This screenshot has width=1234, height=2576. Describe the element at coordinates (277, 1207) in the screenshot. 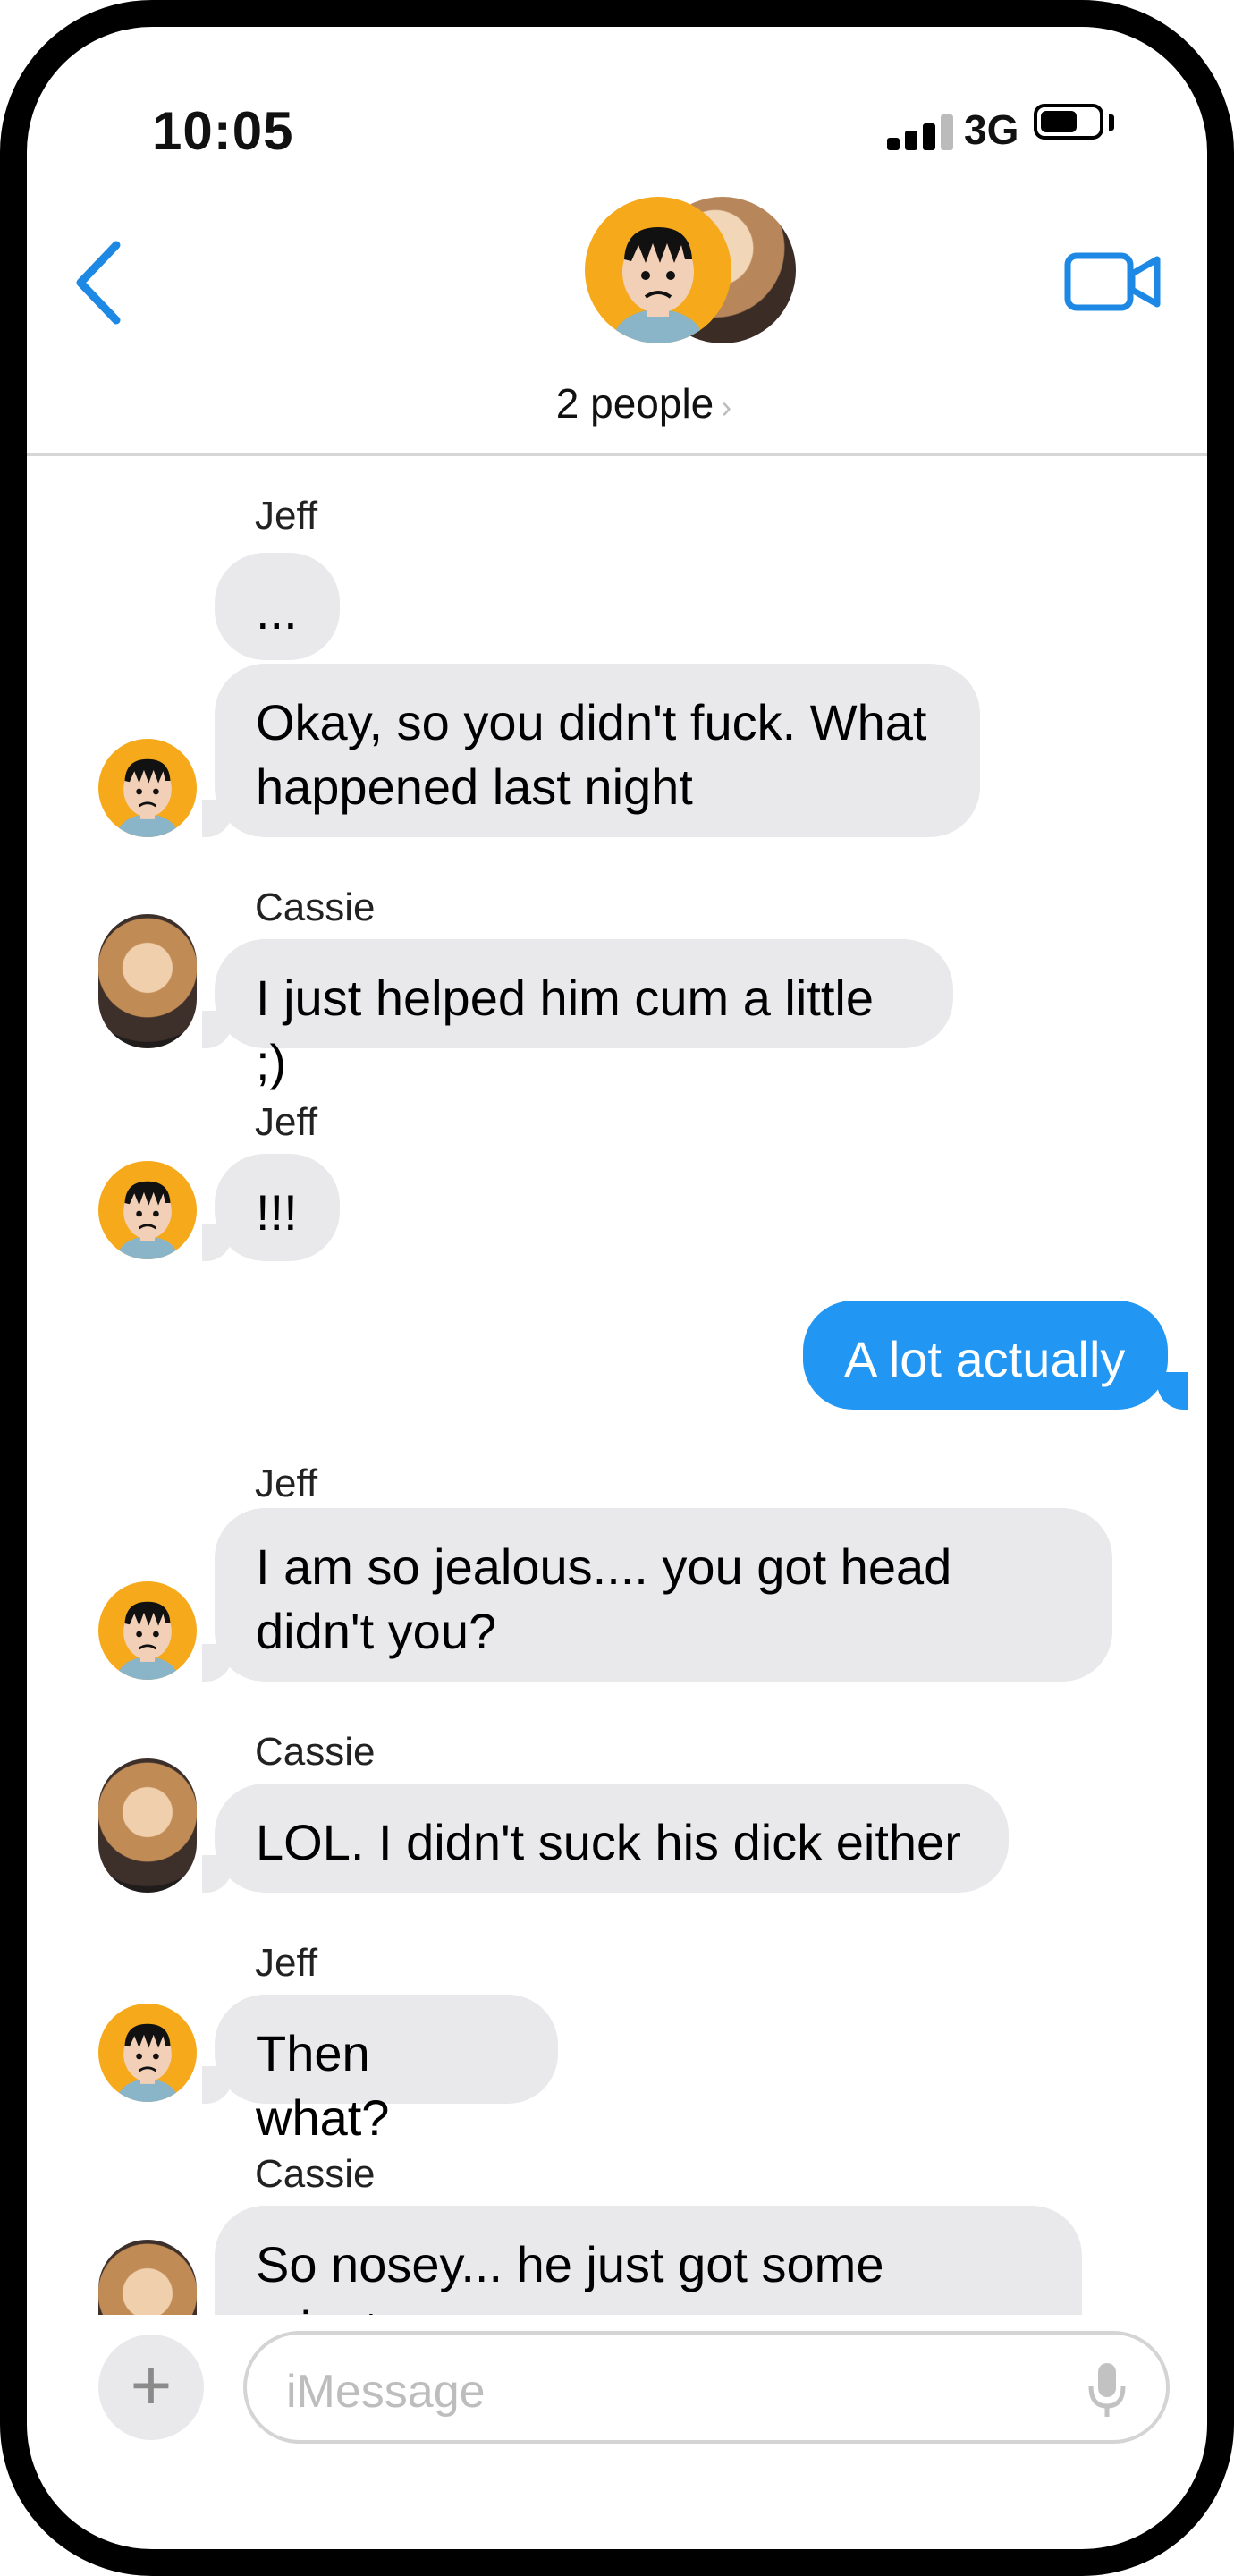

I see `message-bubble: !!!` at that location.